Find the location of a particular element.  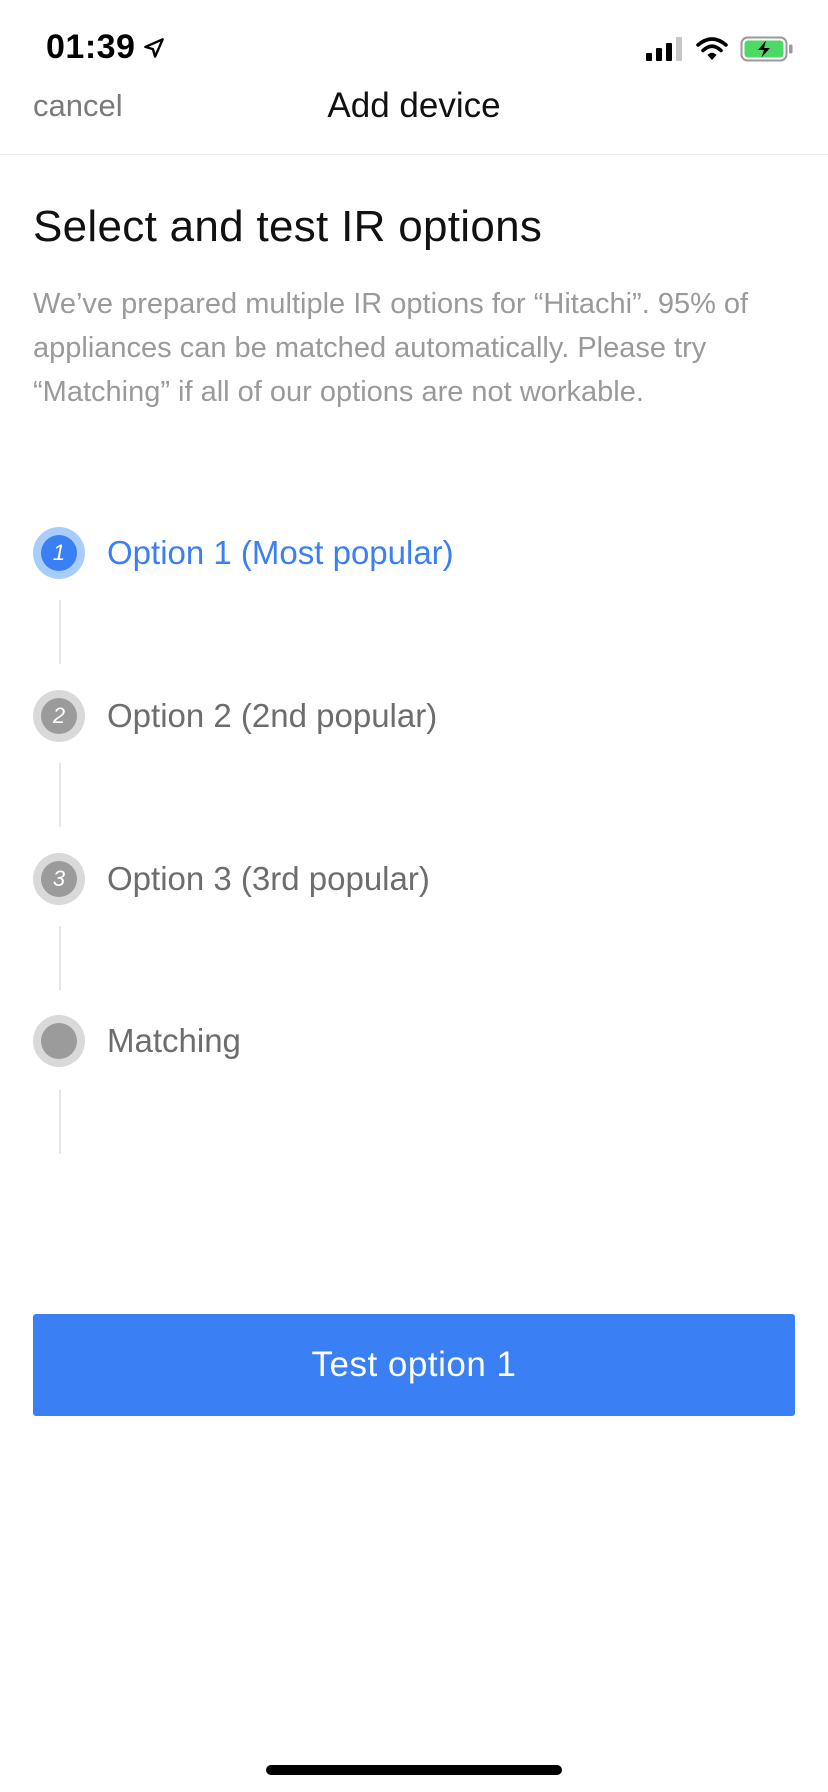

step-number-2: 2 is located at coordinates (59, 716).